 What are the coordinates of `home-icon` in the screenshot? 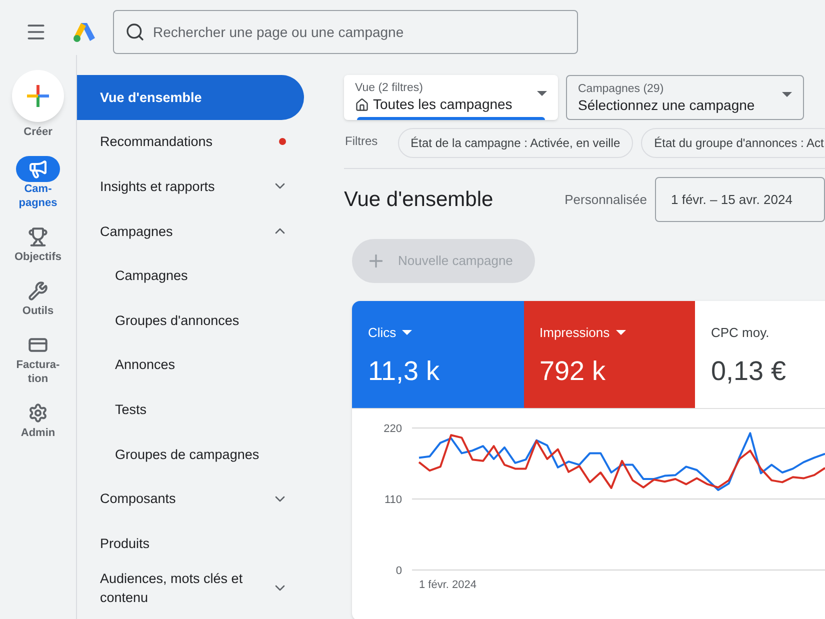 It's located at (362, 105).